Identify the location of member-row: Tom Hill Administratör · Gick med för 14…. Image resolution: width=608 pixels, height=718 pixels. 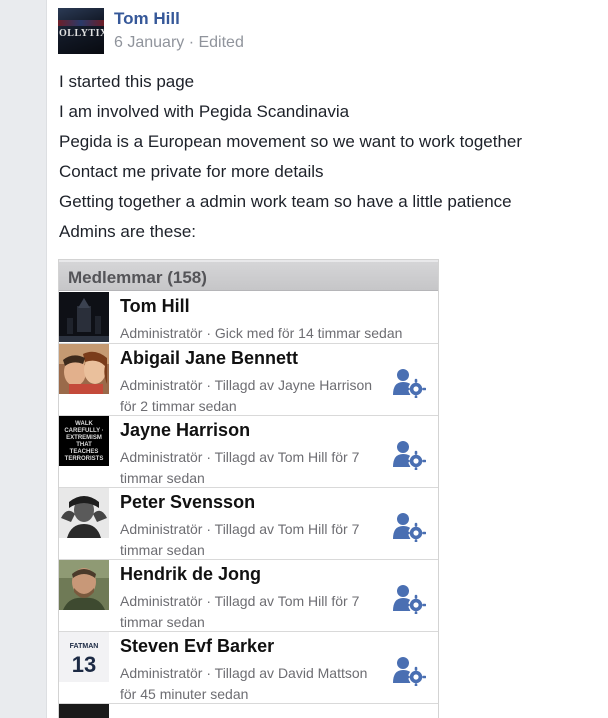
(248, 318).